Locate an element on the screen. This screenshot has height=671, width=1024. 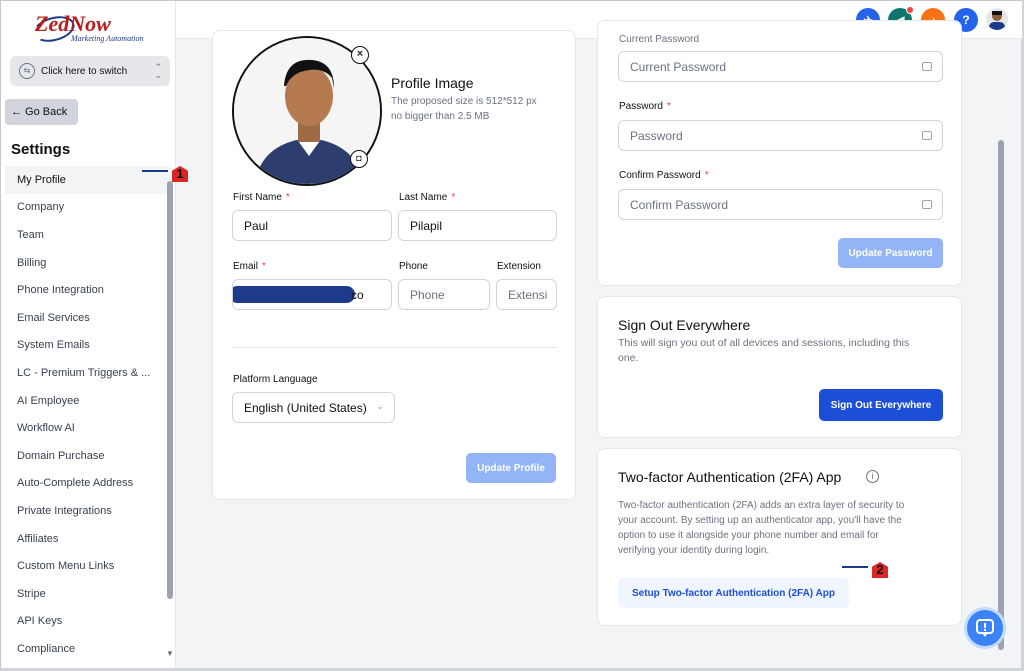
sidebar-item-domain-purchase: Domain Purchase is located at coordinates (87, 456).